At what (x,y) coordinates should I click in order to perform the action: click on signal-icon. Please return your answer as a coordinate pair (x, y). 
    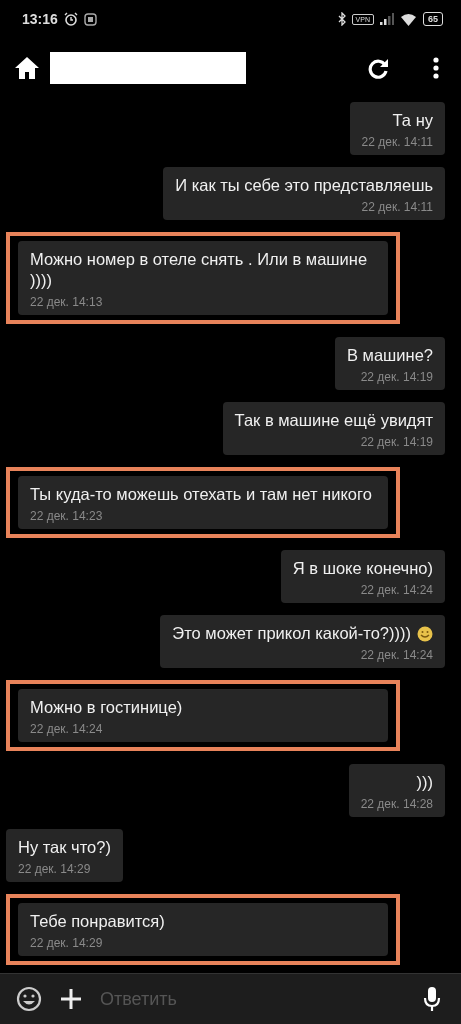
    Looking at the image, I should click on (387, 19).